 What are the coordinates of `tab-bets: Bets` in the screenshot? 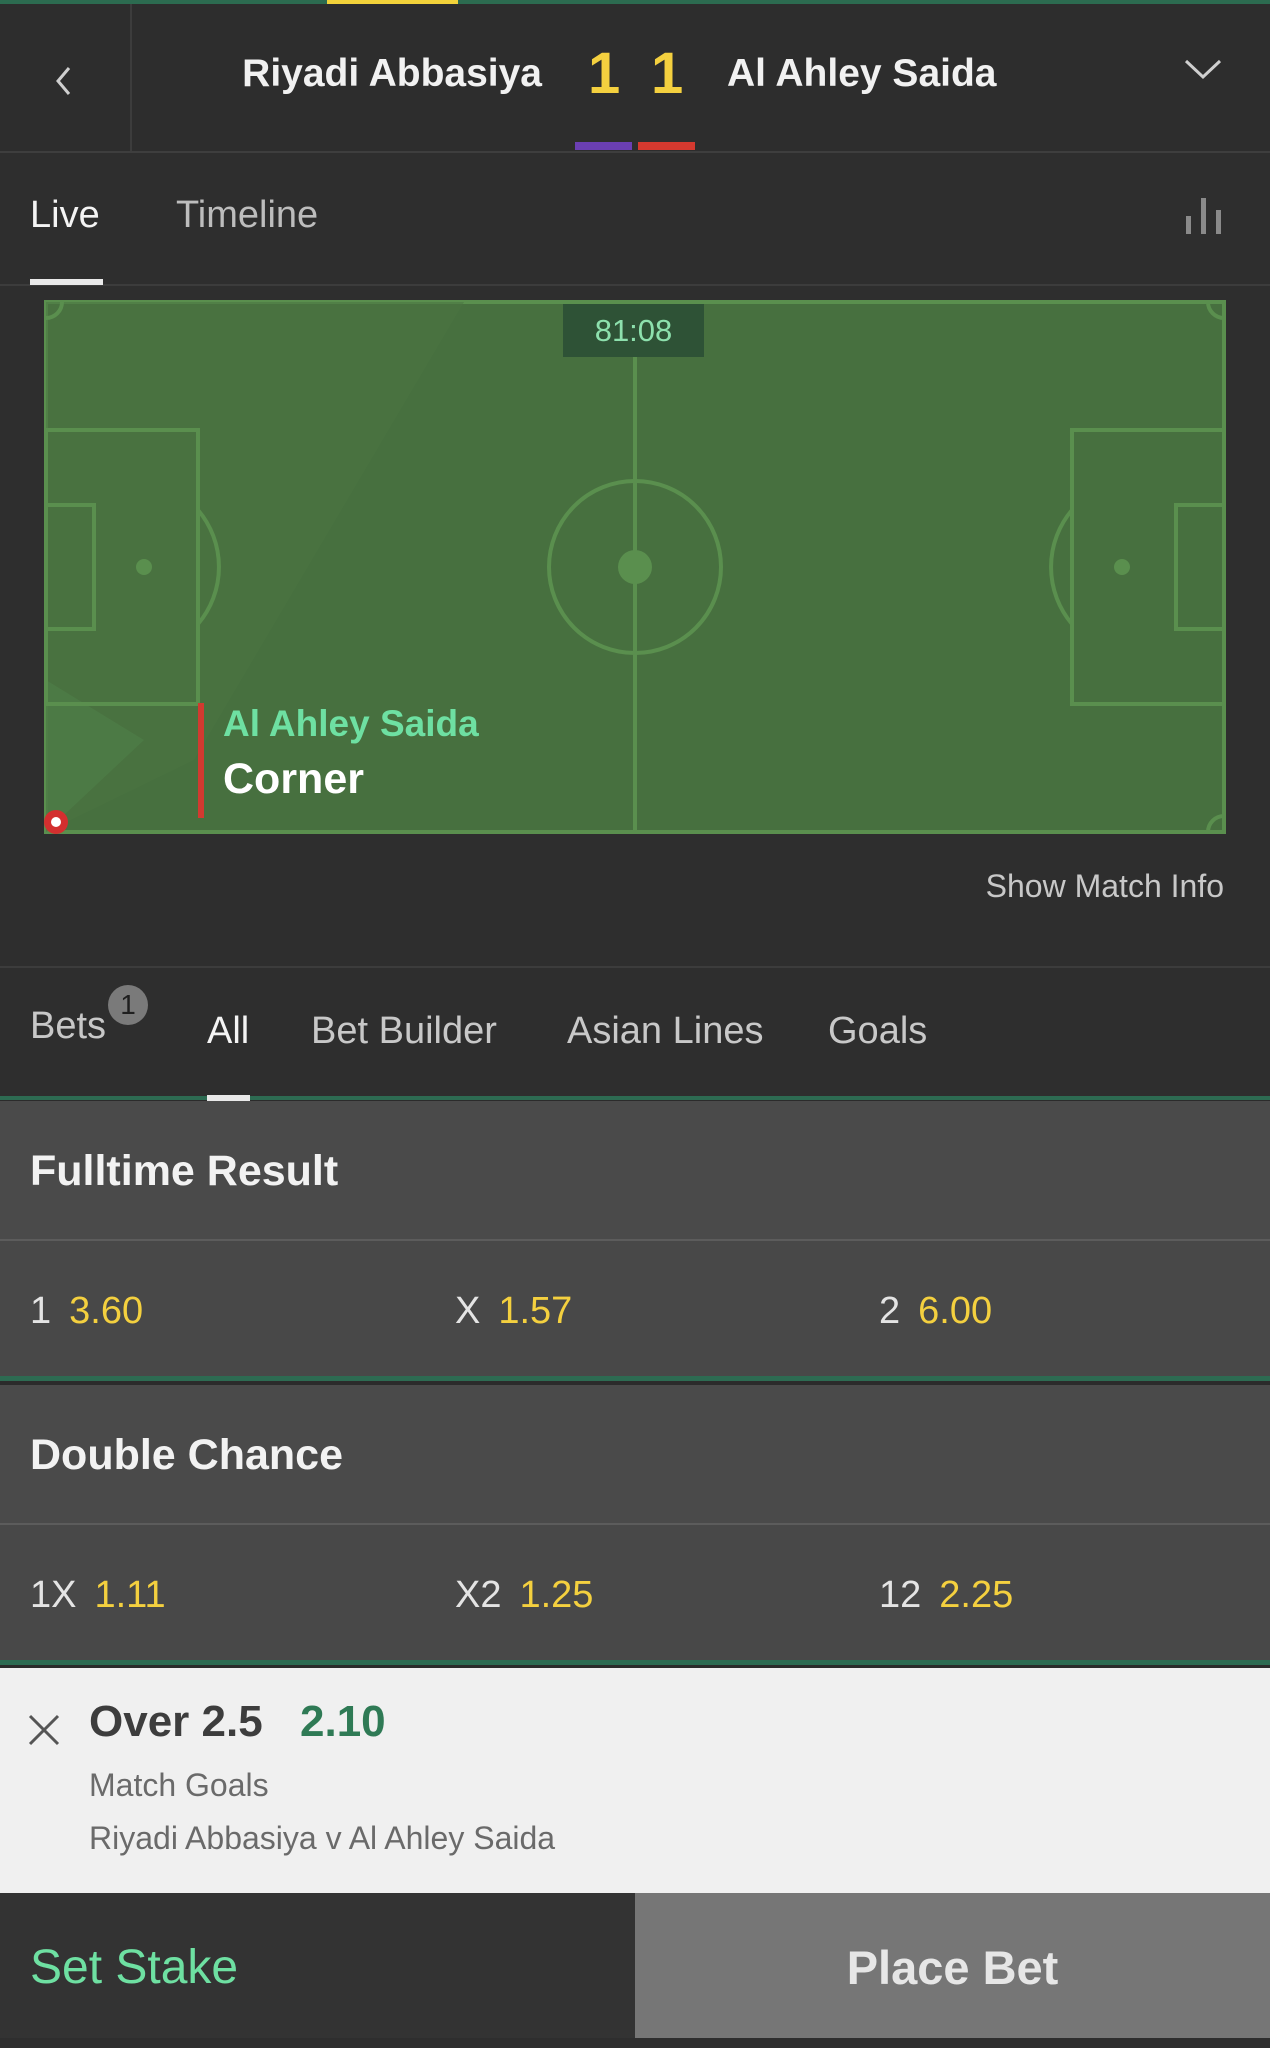 It's located at (68, 1026).